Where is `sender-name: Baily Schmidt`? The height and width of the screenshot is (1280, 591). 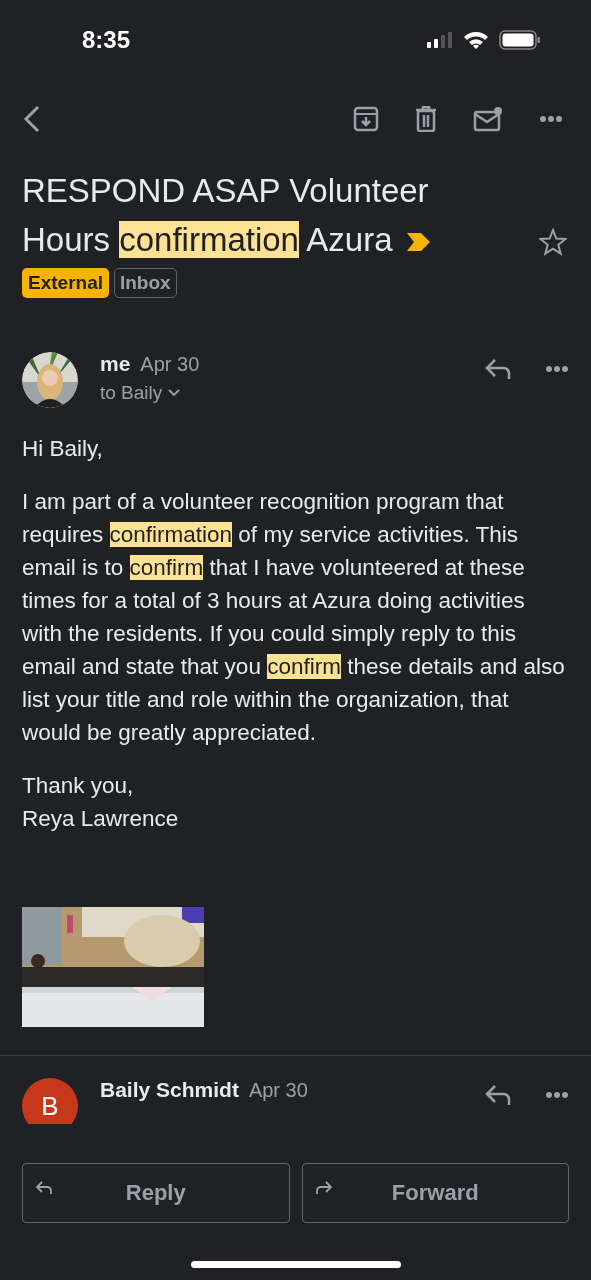 sender-name: Baily Schmidt is located at coordinates (169, 1090).